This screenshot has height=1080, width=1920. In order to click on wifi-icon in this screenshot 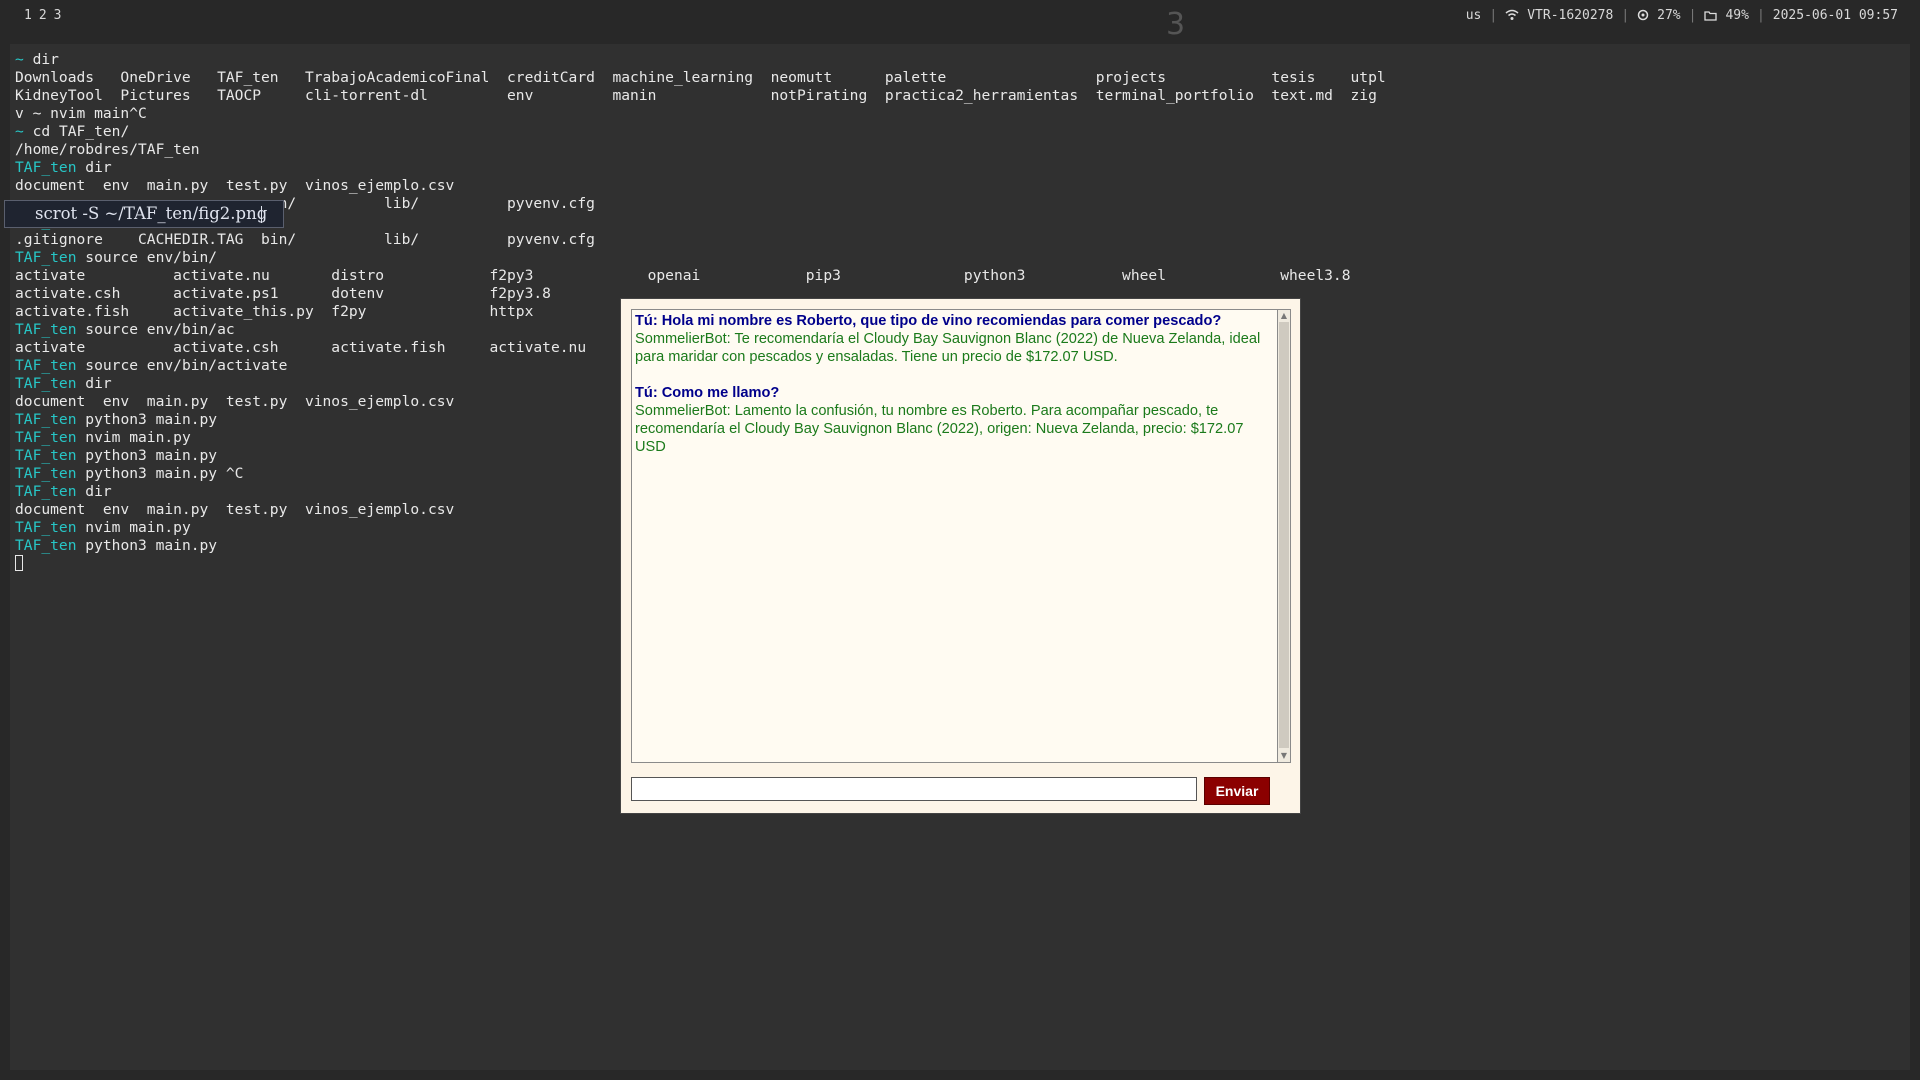, I will do `click(1512, 15)`.